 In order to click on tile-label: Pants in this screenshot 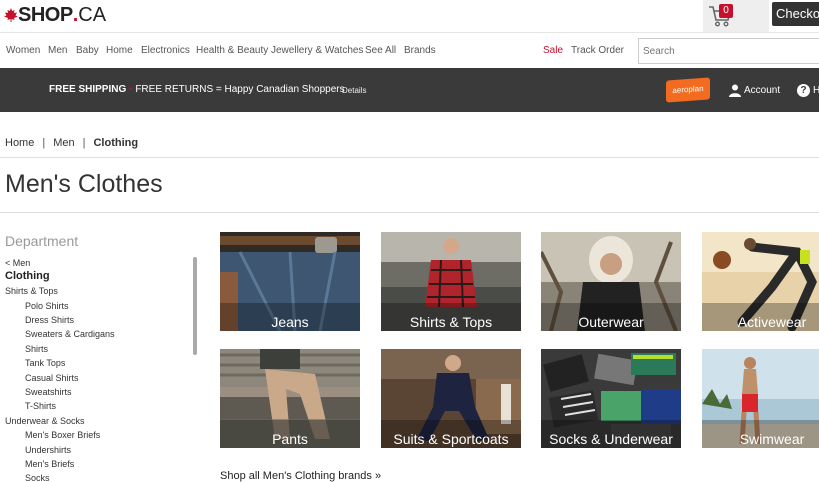, I will do `click(290, 439)`.